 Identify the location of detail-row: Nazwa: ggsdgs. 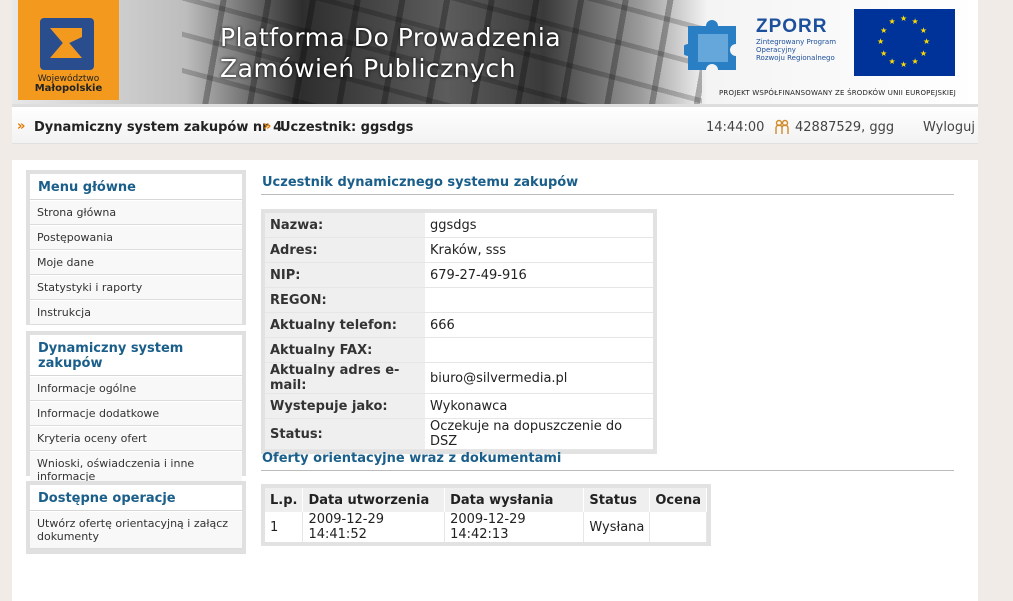
(459, 225).